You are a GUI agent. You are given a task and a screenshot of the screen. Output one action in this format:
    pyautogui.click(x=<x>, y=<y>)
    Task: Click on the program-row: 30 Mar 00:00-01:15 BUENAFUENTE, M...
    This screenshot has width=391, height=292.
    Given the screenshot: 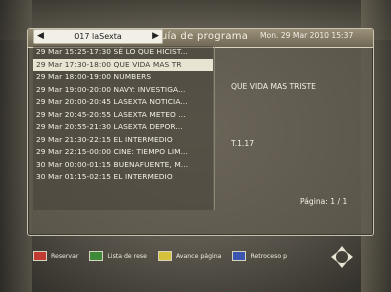 What is the action you would take?
    pyautogui.click(x=123, y=165)
    